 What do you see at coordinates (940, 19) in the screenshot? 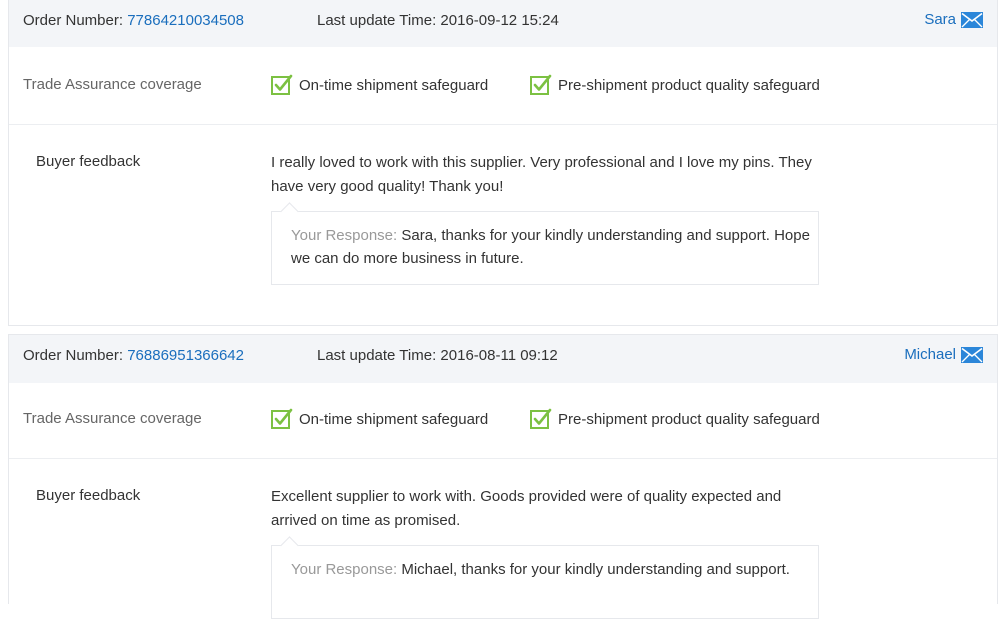
I see `buyer-name: Sara` at bounding box center [940, 19].